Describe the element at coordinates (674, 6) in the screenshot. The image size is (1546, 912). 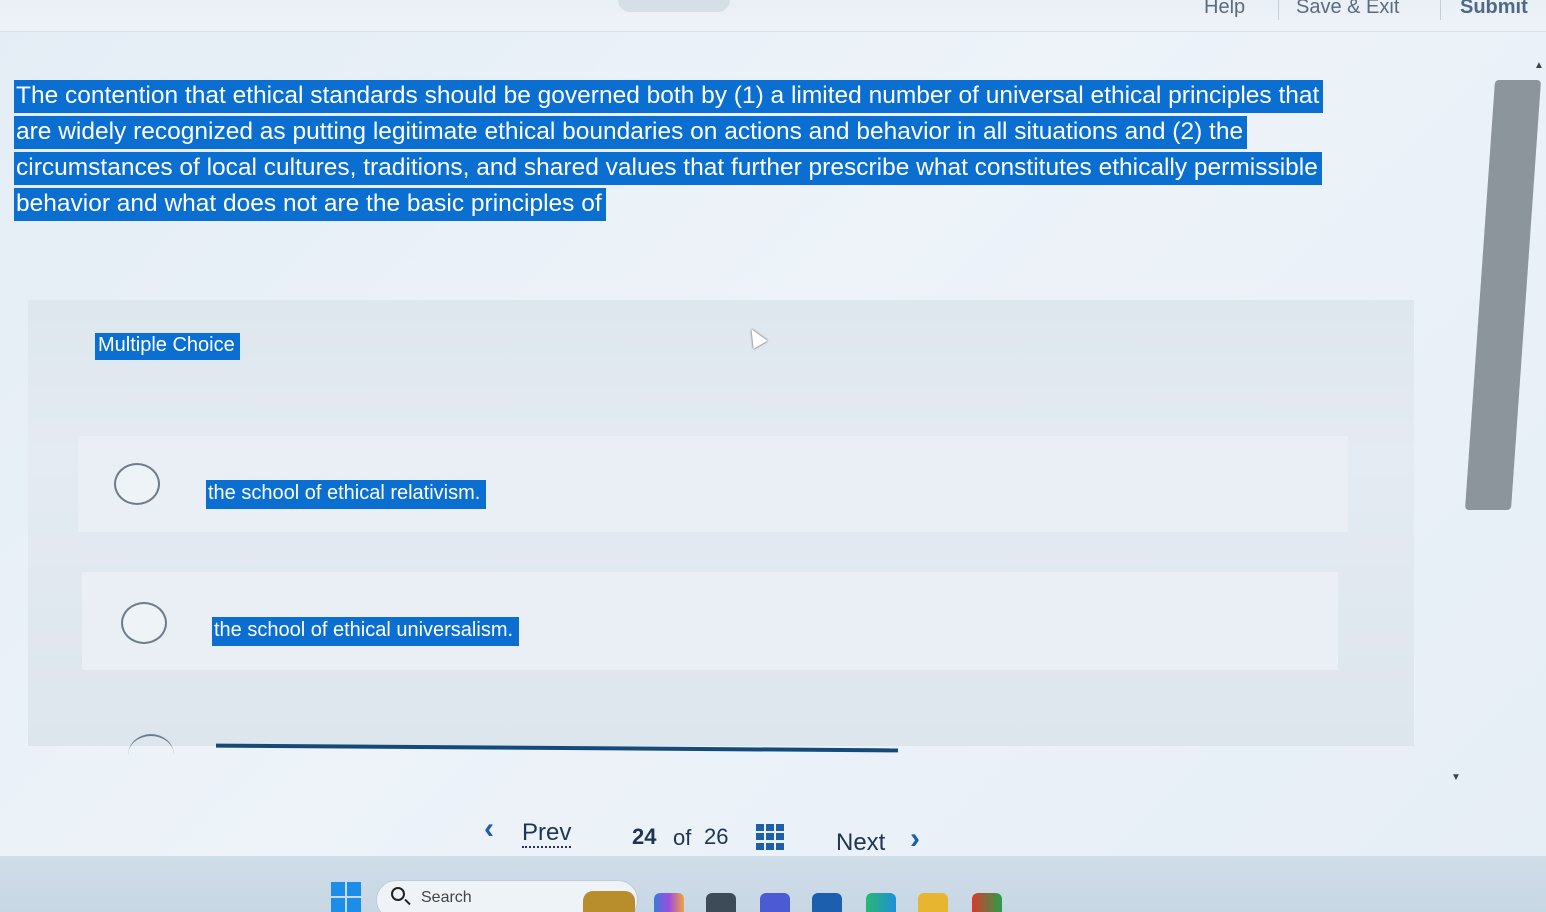
I see `top-tab-handle` at that location.